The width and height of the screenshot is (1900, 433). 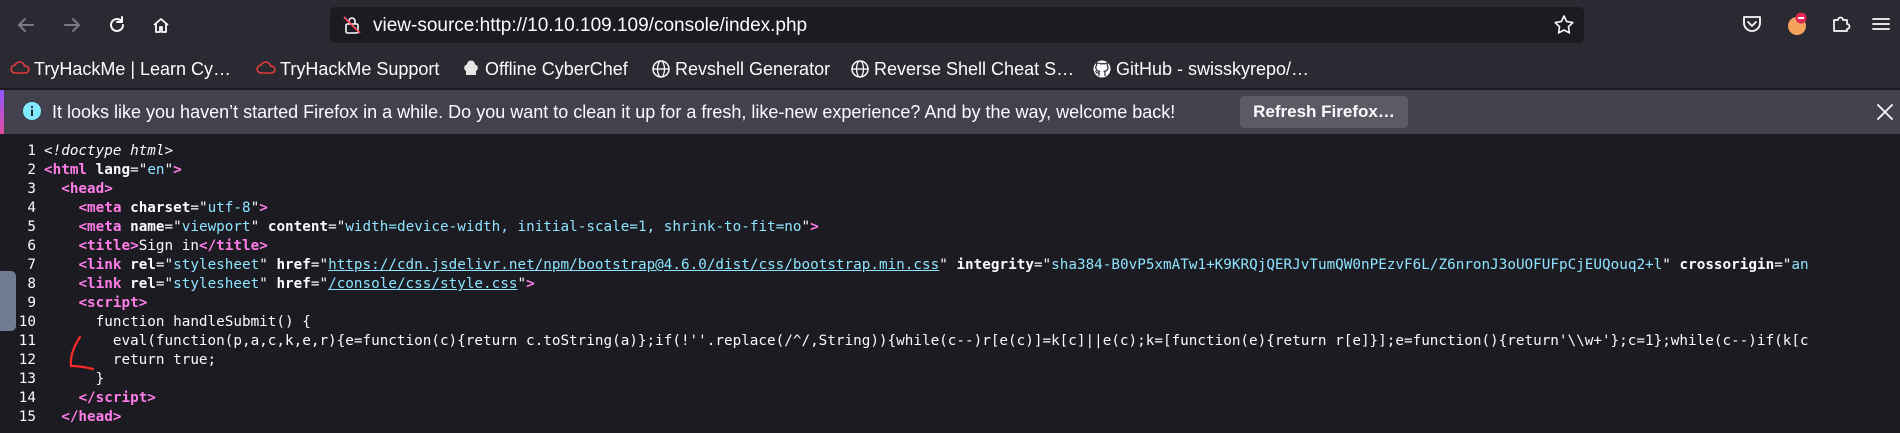 What do you see at coordinates (31, 208) in the screenshot?
I see `line-number: 4` at bounding box center [31, 208].